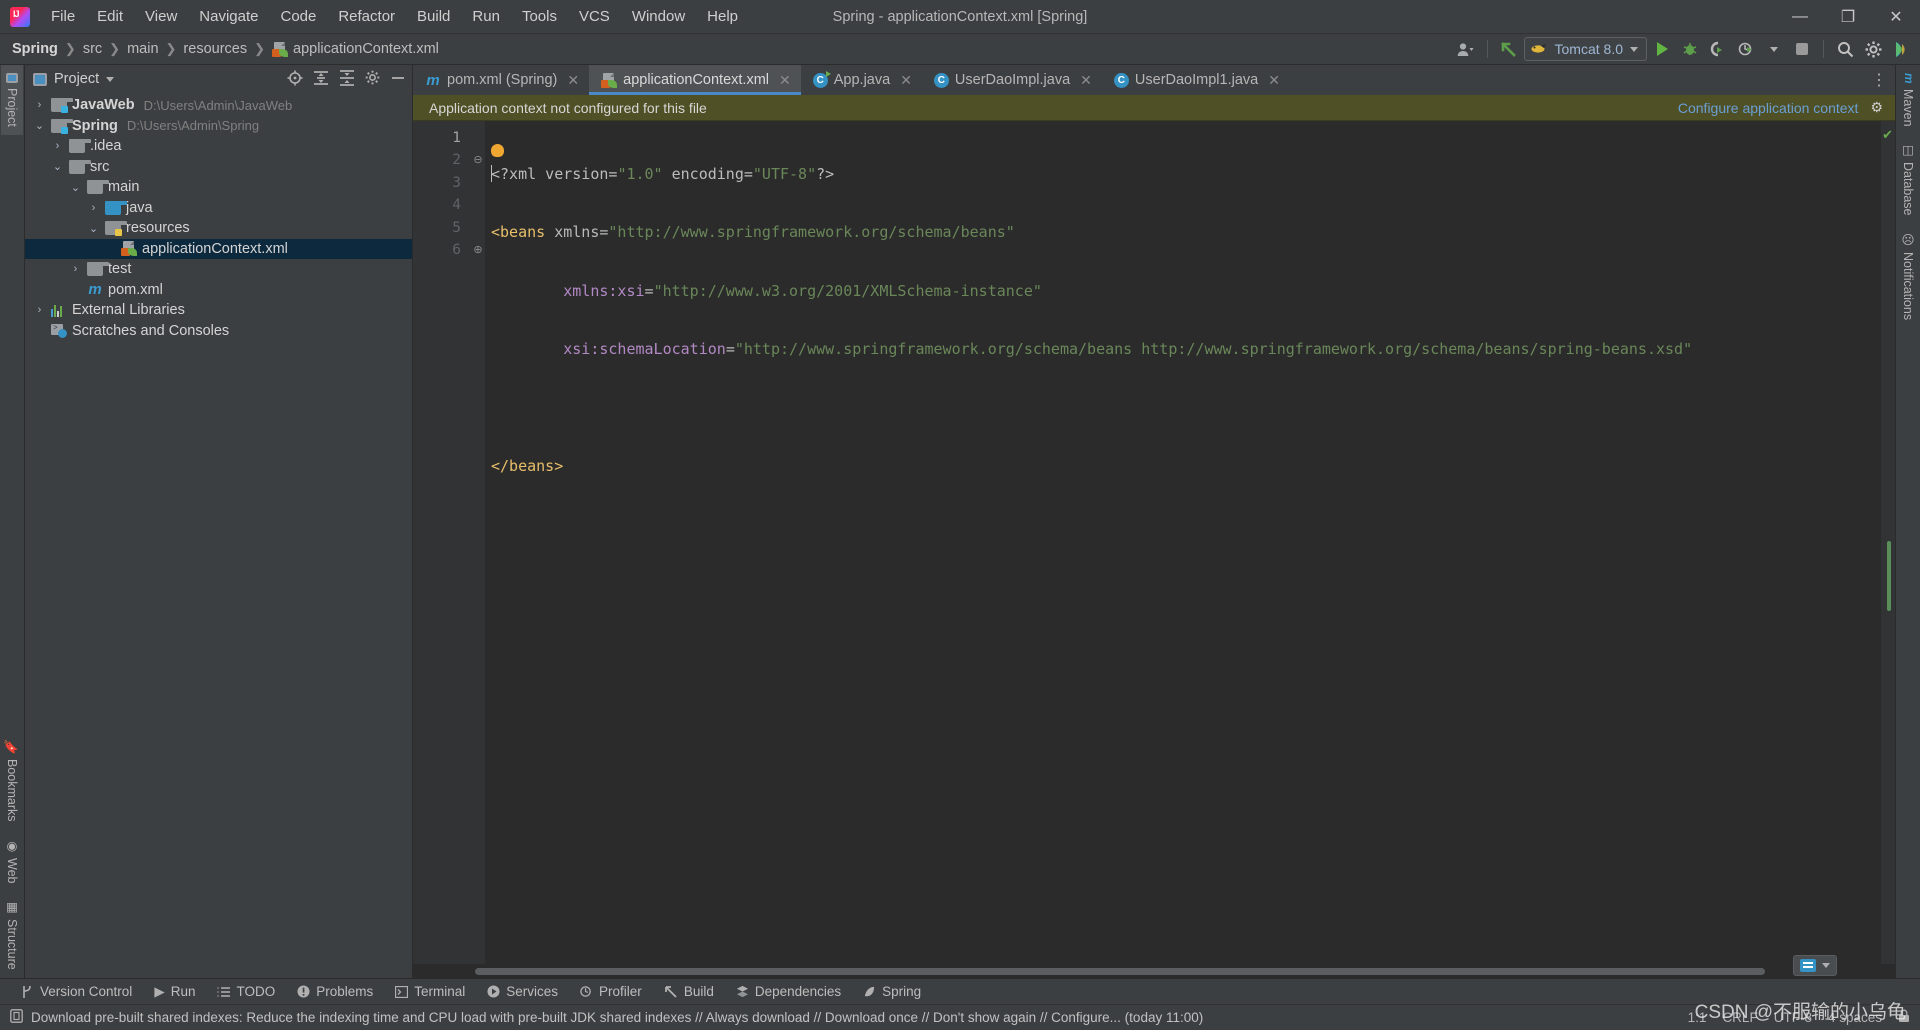 This screenshot has width=1920, height=1030. I want to click on tree-node-javaweb: › JavaWeb D:\Users\Admin\JavaWeb, so click(218, 105).